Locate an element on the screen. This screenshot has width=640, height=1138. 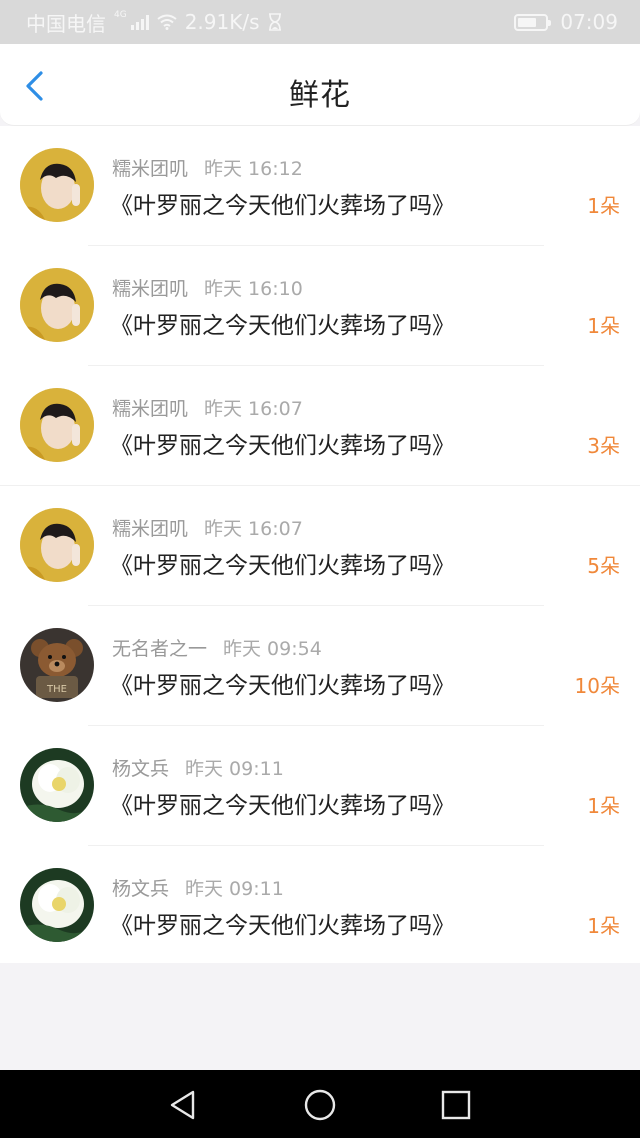
sender-info: 糯米团叽 昨天 16:10 is located at coordinates (207, 287).